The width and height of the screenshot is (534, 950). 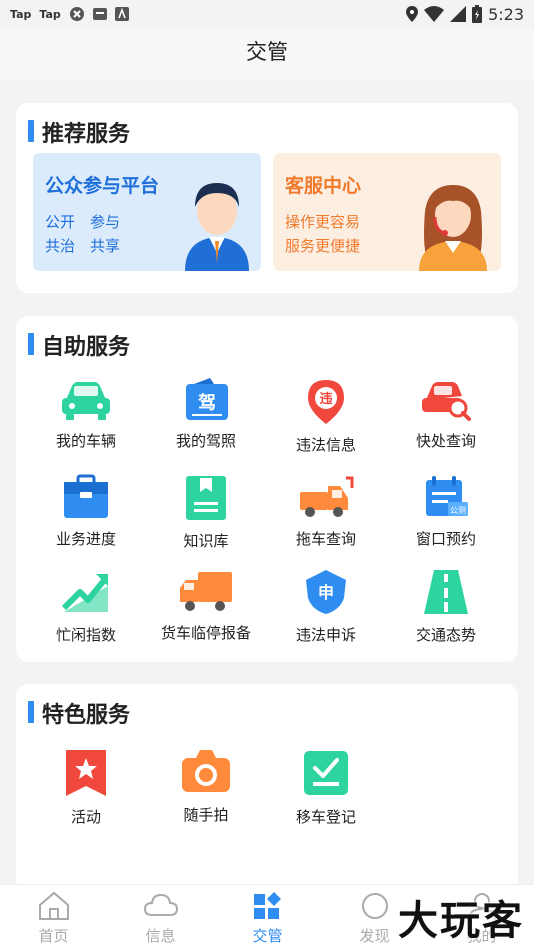 What do you see at coordinates (267, 54) in the screenshot?
I see `page-title: 交管` at bounding box center [267, 54].